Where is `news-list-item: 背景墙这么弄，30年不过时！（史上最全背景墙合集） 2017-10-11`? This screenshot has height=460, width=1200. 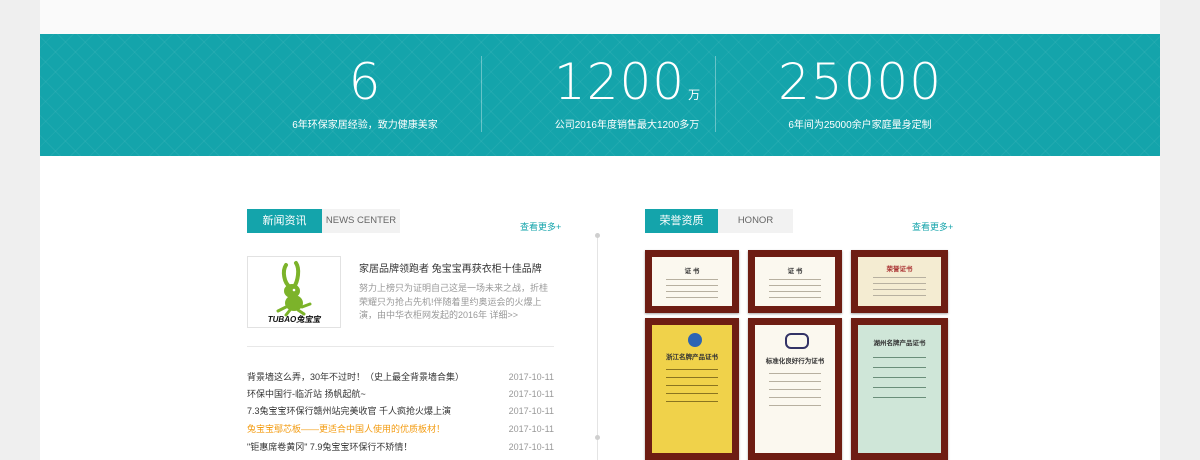 news-list-item: 背景墙这么弄，30年不过时！（史上最全背景墙合集） 2017-10-11 is located at coordinates (400, 377).